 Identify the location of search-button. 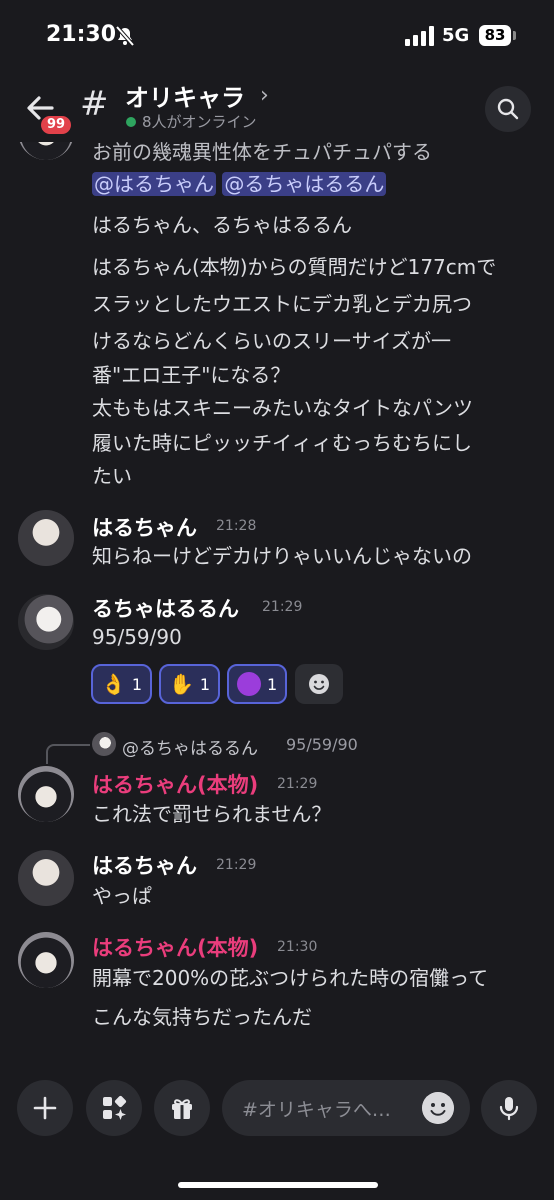
(508, 109).